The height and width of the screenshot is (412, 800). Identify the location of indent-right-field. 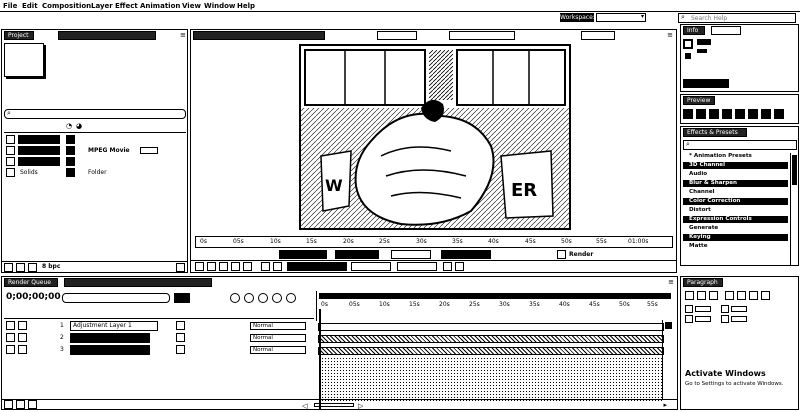
(739, 309).